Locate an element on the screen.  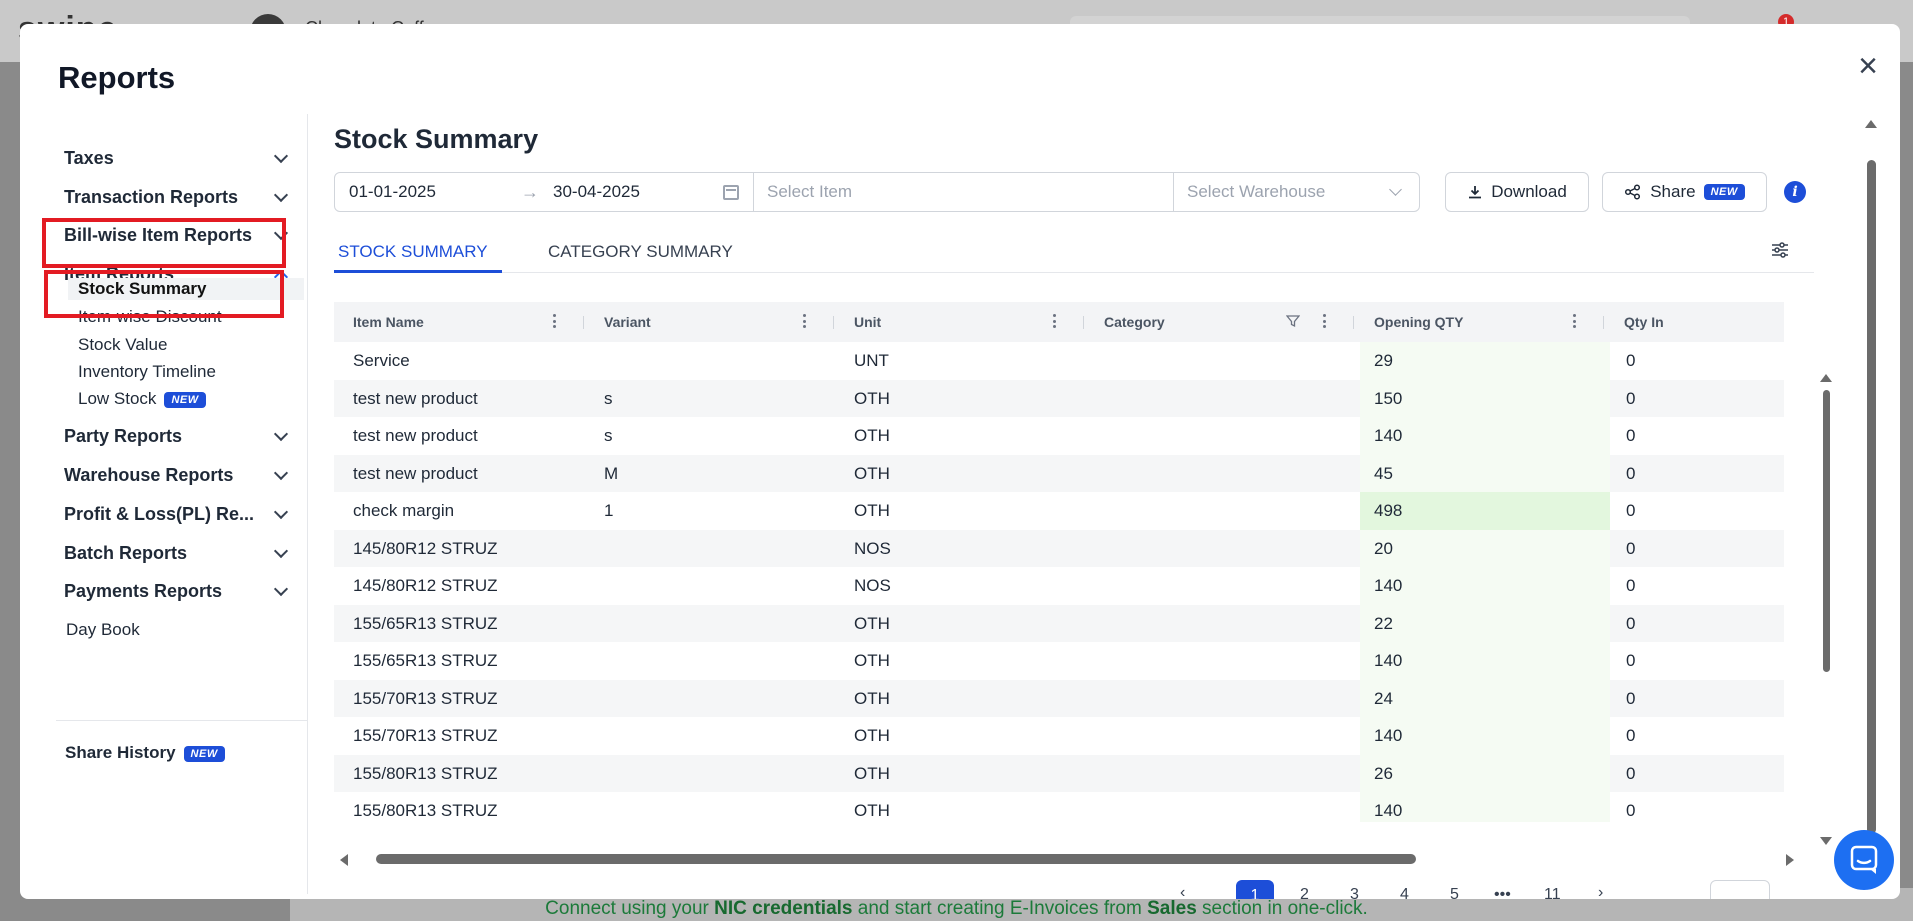
column-header-item-name: Item Name is located at coordinates (388, 322).